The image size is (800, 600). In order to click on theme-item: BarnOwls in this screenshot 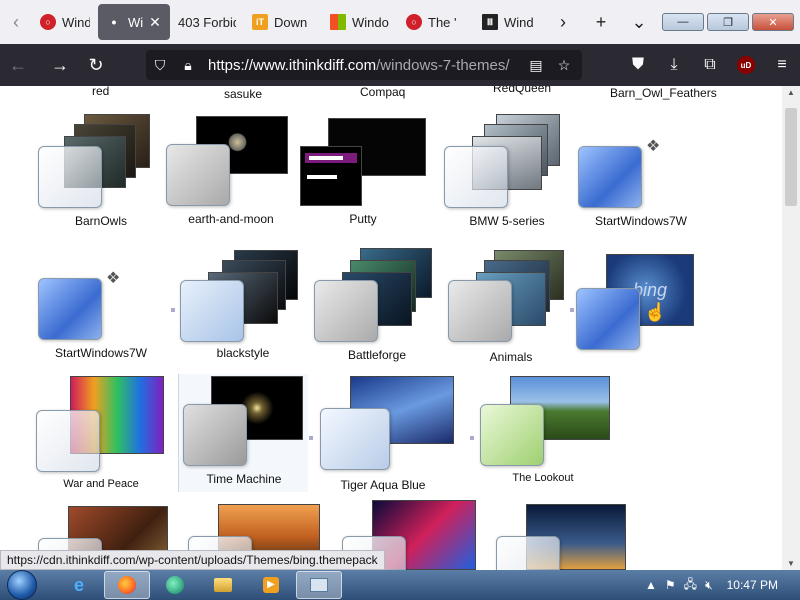, I will do `click(101, 176)`.